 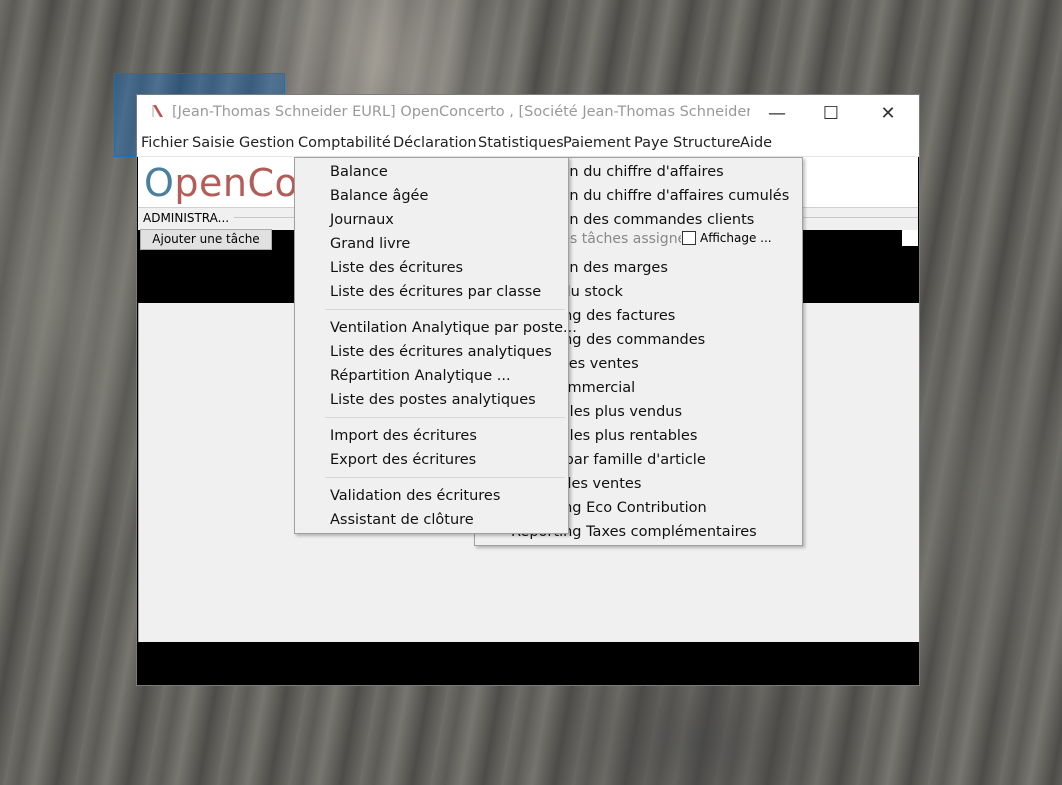 What do you see at coordinates (379, 196) in the screenshot?
I see `menu-item-balance-agee: Balance âgée` at bounding box center [379, 196].